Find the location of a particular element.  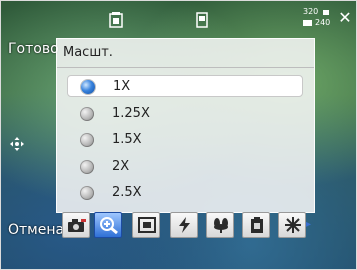

done-softkey: Готово is located at coordinates (33, 49).